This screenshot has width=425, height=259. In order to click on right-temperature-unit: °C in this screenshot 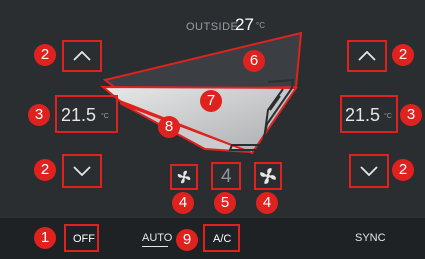, I will do `click(388, 116)`.